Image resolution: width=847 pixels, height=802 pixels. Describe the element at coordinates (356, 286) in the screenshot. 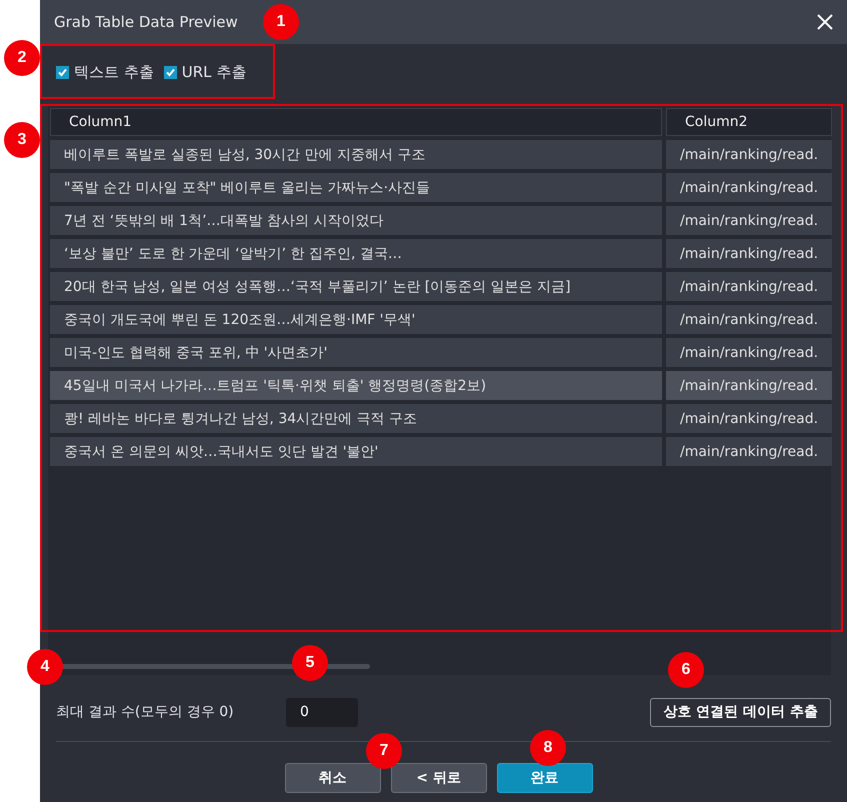

I see `table-cell: 20대 한국 남성, 일본 여성 성폭행…‘국적 부풀리기’ 논란 [이동준의 일본은 지금]` at that location.